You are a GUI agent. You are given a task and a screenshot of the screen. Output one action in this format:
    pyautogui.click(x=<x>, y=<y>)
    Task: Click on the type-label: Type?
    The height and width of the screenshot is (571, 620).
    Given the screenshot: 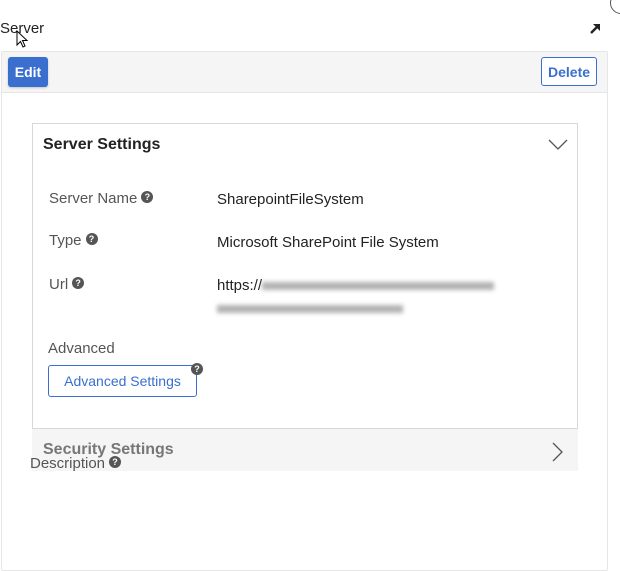 What is the action you would take?
    pyautogui.click(x=73, y=240)
    